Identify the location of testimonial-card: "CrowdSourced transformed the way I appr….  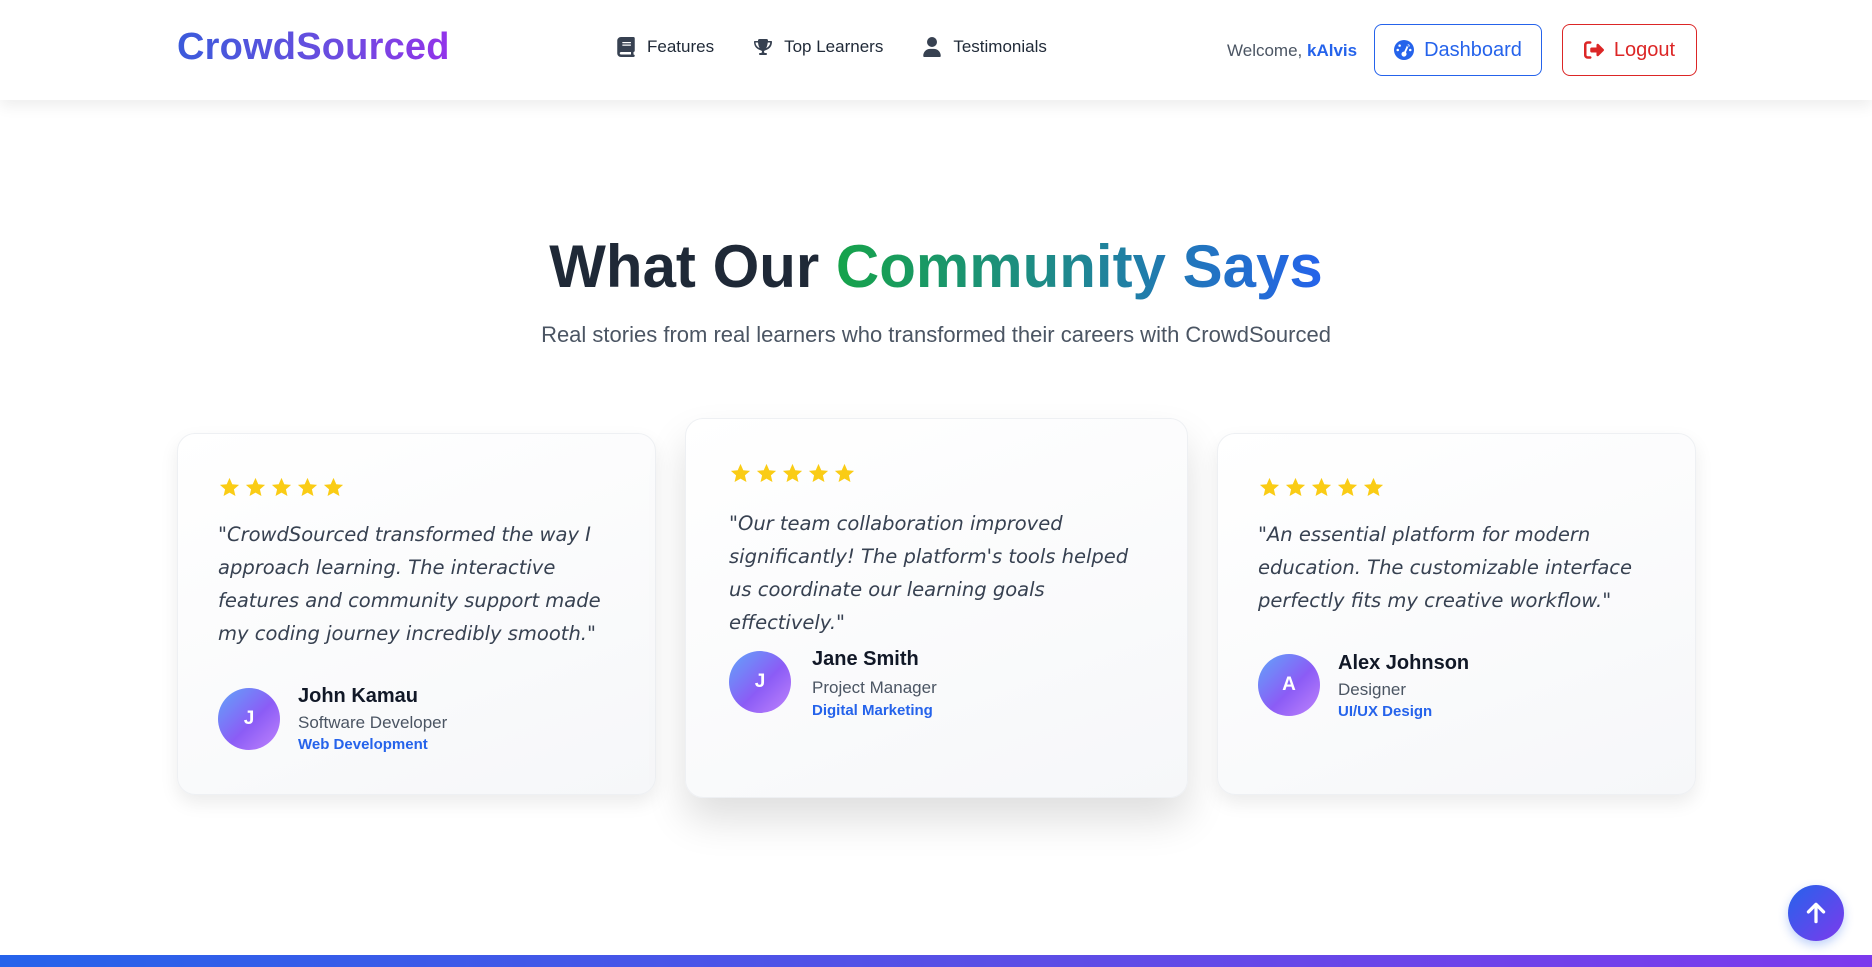
(416, 614).